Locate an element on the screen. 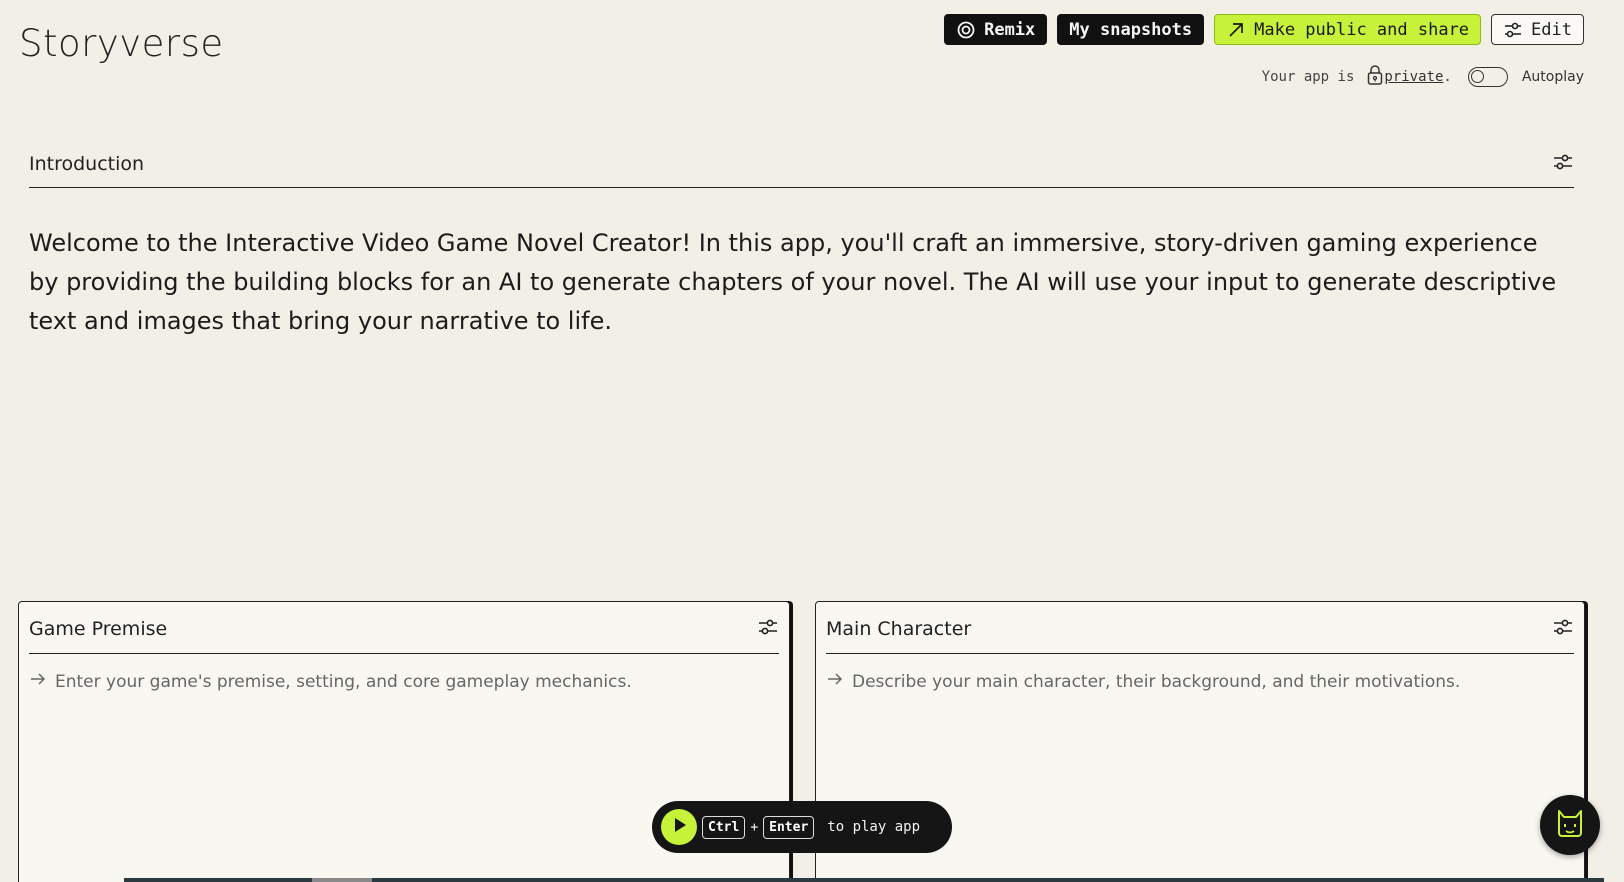 The width and height of the screenshot is (1624, 882). main-character-title: Main Character is located at coordinates (899, 628).